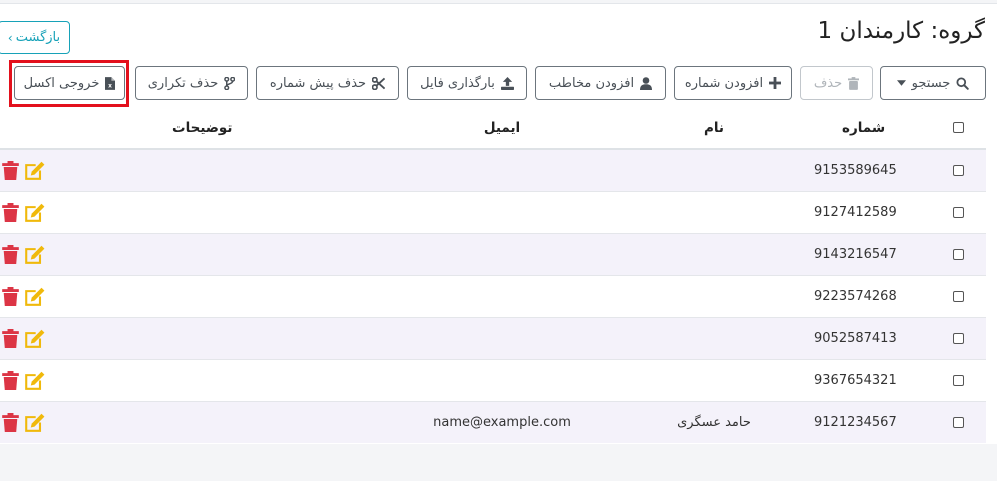 This screenshot has height=481, width=997. Describe the element at coordinates (872, 128) in the screenshot. I see `column-header-phone: شماره` at that location.